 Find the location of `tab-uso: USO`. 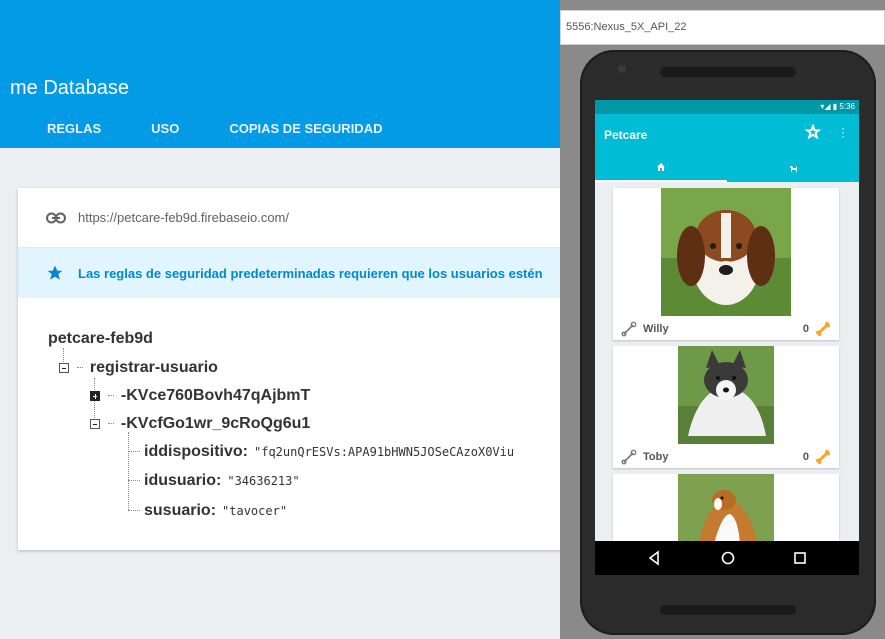

tab-uso: USO is located at coordinates (165, 135).